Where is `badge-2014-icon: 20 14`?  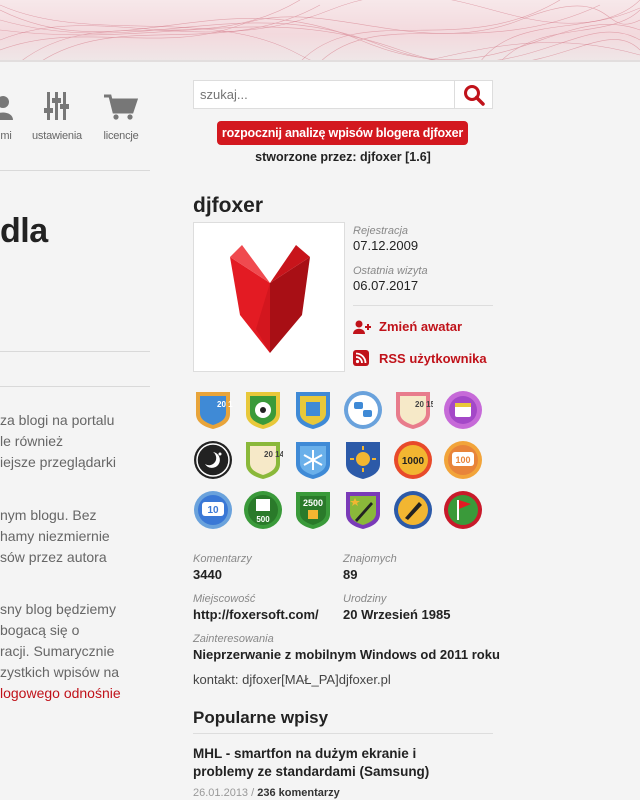
badge-2014-icon: 20 14 is located at coordinates (264, 460).